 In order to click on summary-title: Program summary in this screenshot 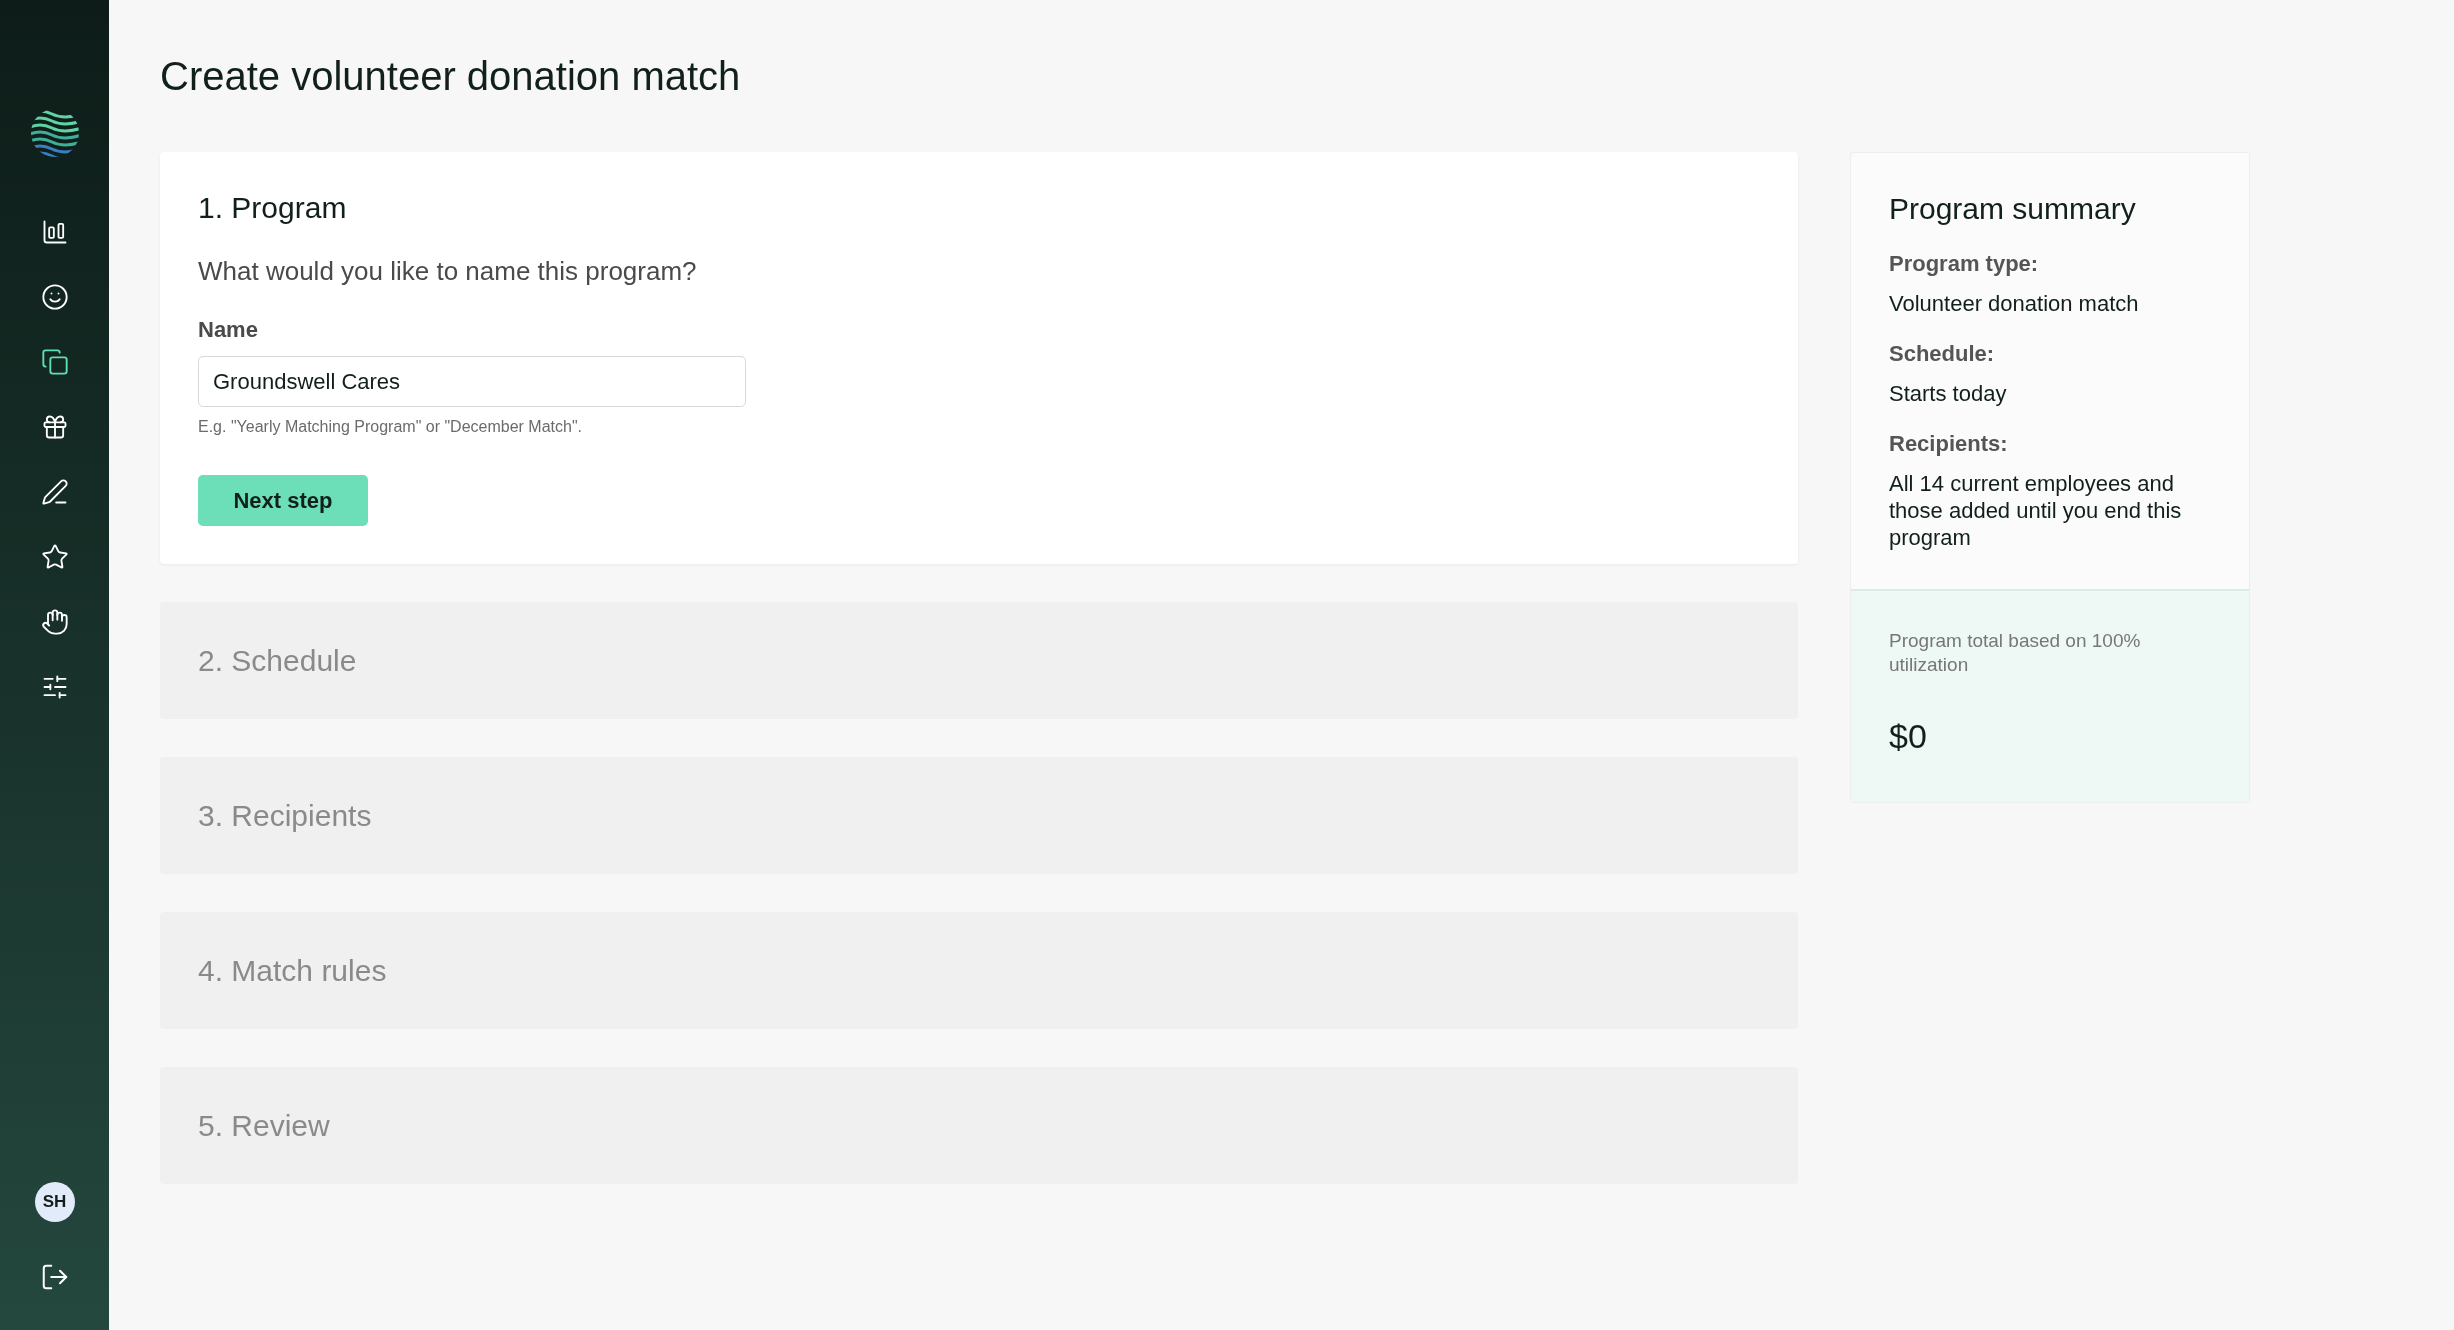, I will do `click(2013, 209)`.